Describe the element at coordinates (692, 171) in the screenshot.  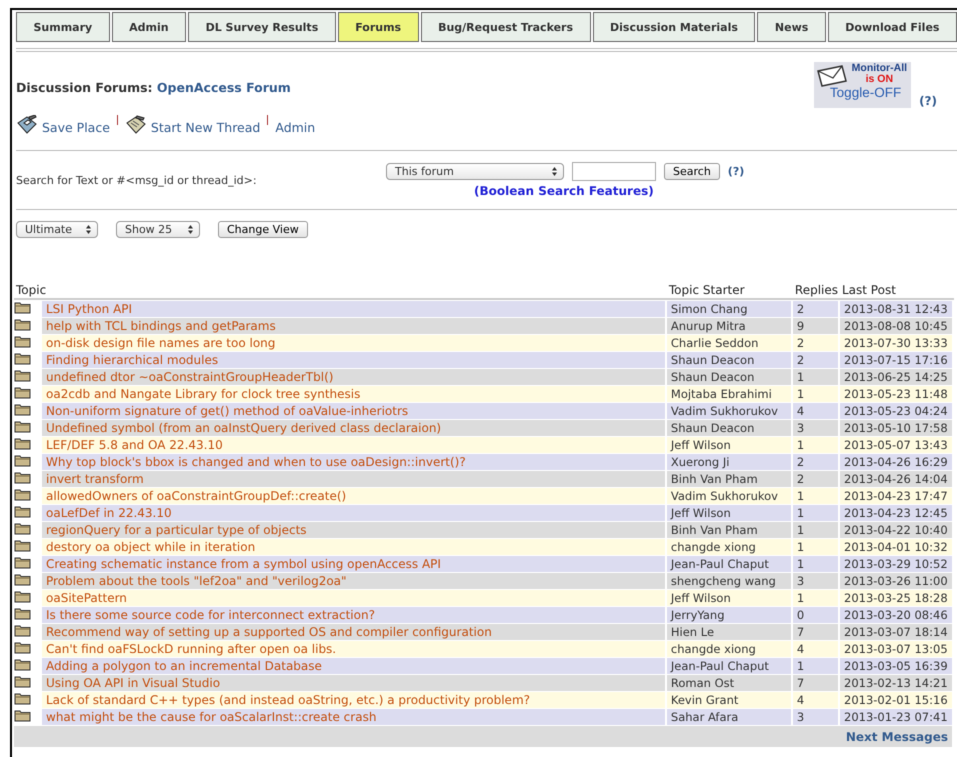
I see `search-button: Search` at that location.